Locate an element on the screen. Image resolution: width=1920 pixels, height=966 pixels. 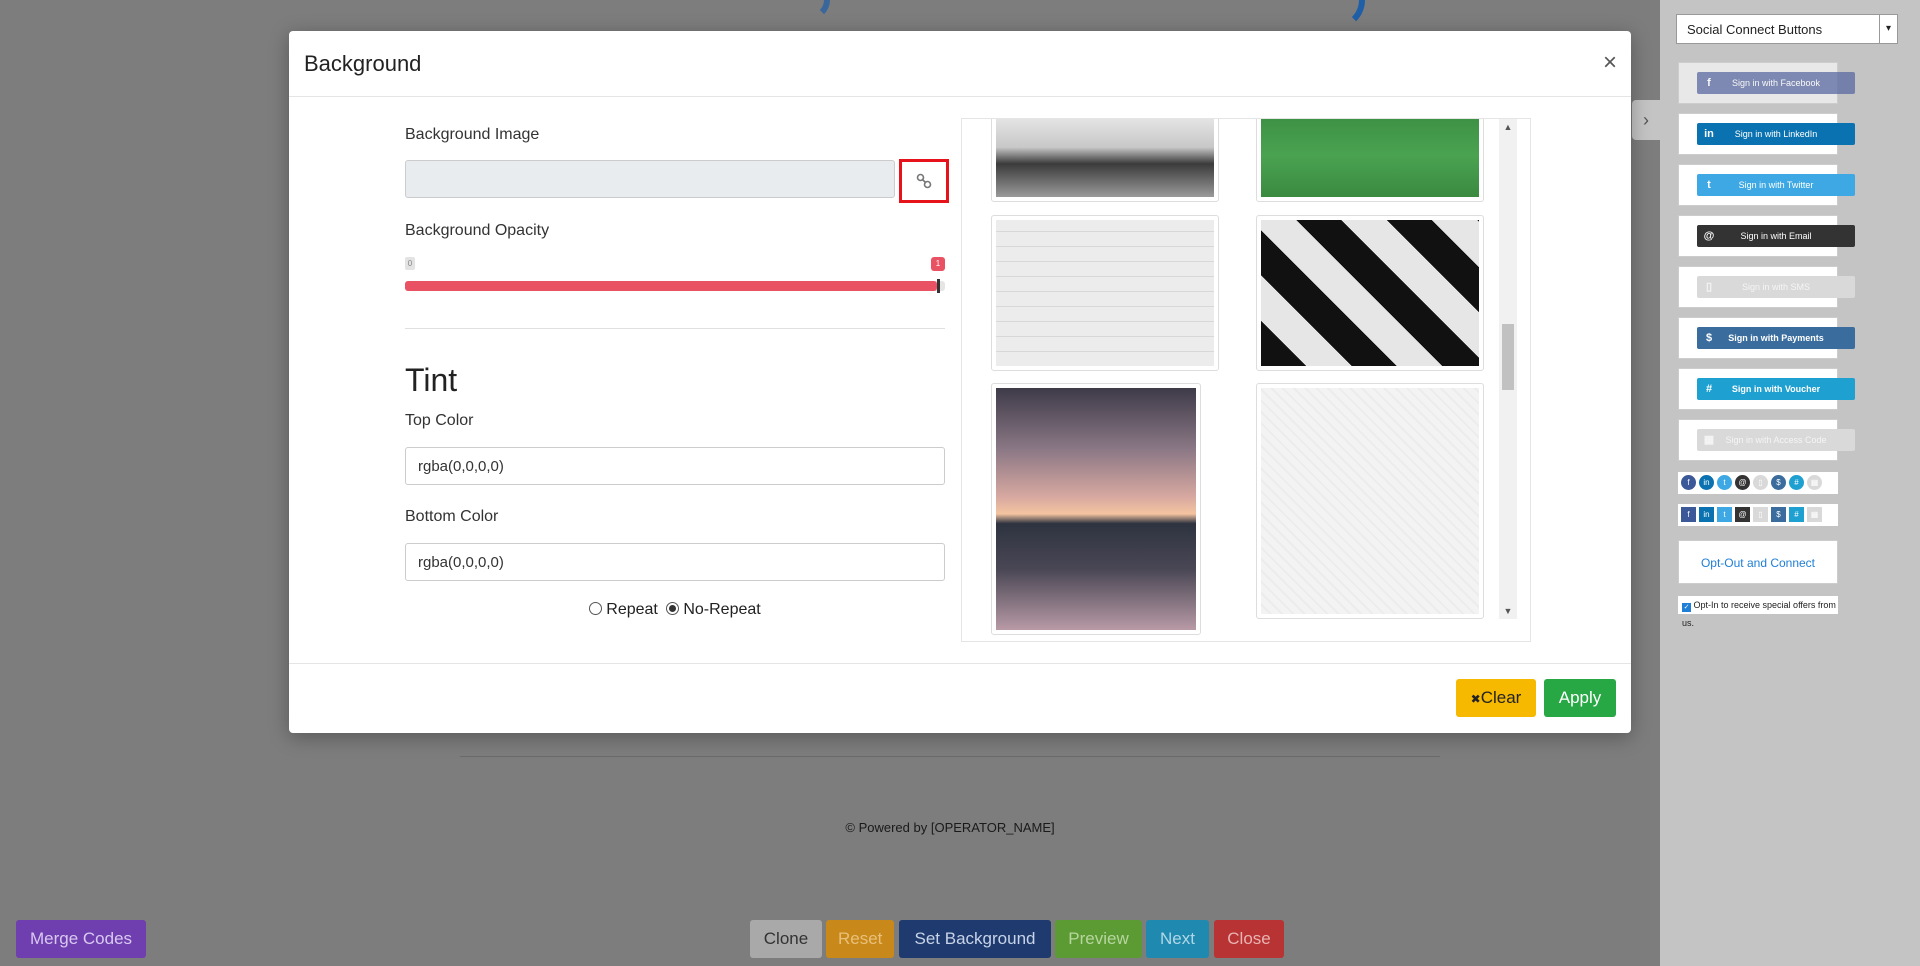
opacity-max-tooltip: 1 is located at coordinates (938, 264).